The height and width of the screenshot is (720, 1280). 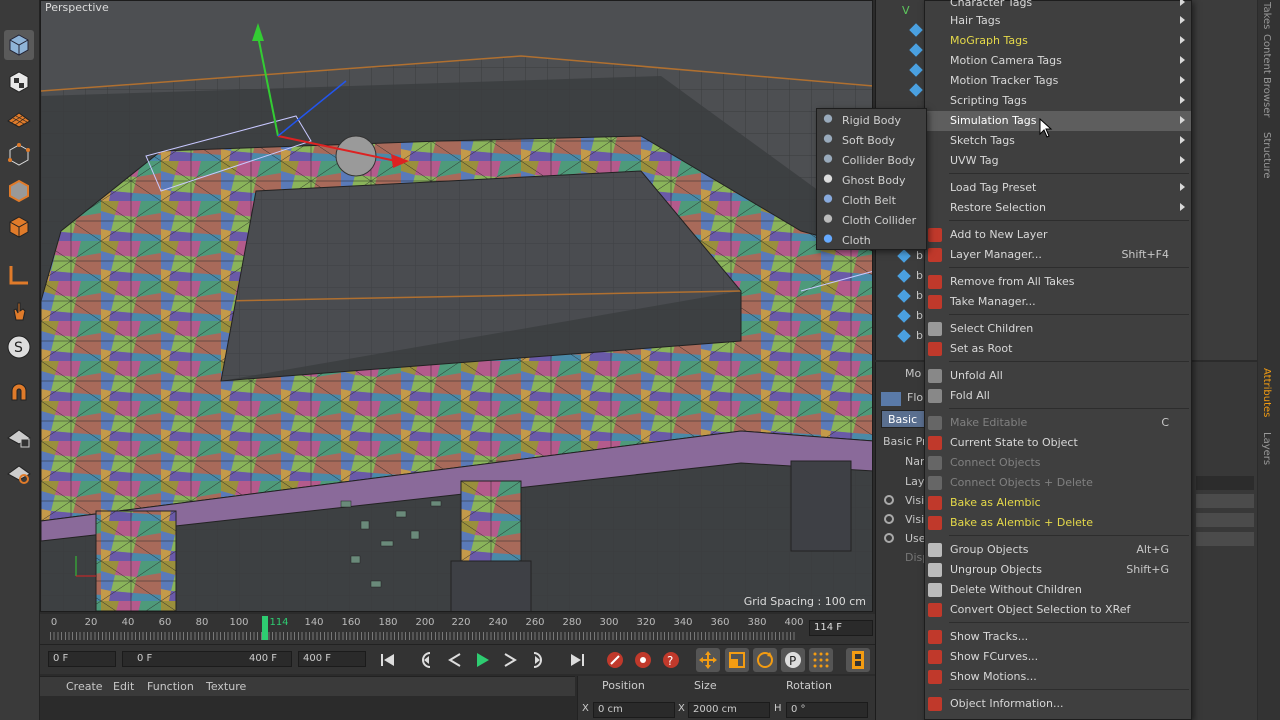 What do you see at coordinates (19, 393) in the screenshot?
I see `magnet-button` at bounding box center [19, 393].